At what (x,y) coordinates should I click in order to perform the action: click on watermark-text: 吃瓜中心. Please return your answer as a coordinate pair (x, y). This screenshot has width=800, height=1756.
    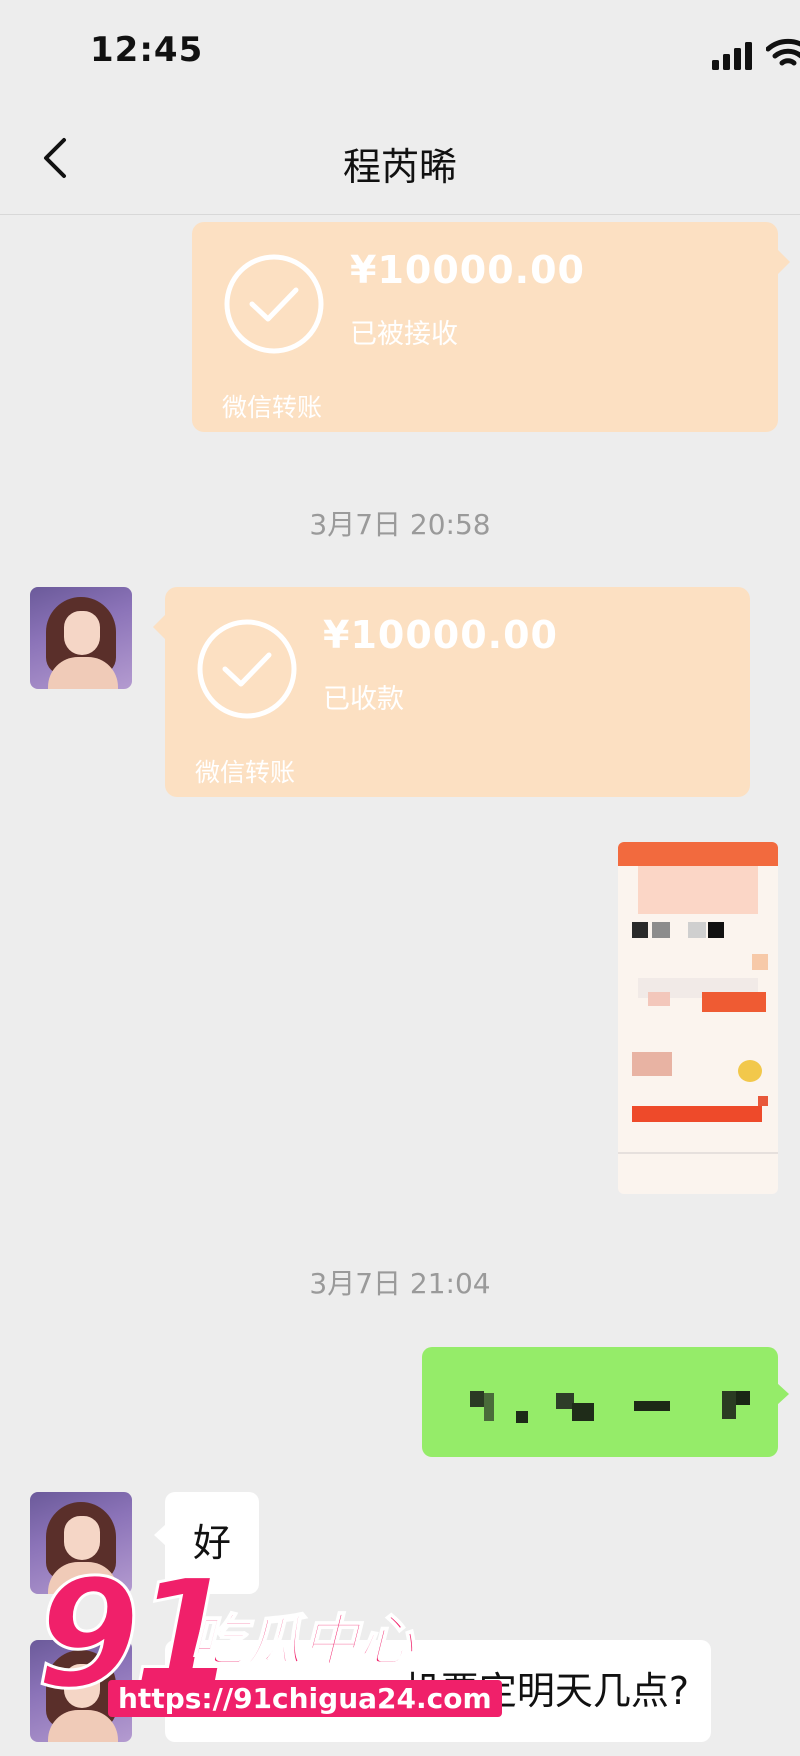
    Looking at the image, I should click on (302, 1641).